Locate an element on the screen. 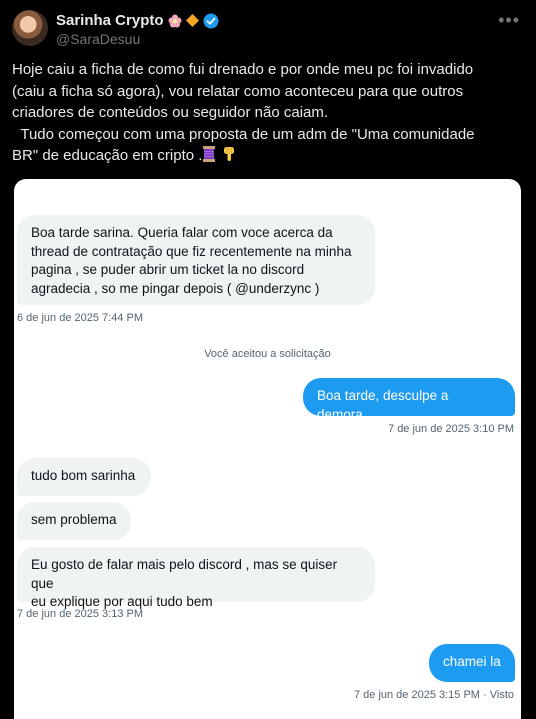  message-timestamp: 6 de jun de 2025 7:44 PM is located at coordinates (80, 318).